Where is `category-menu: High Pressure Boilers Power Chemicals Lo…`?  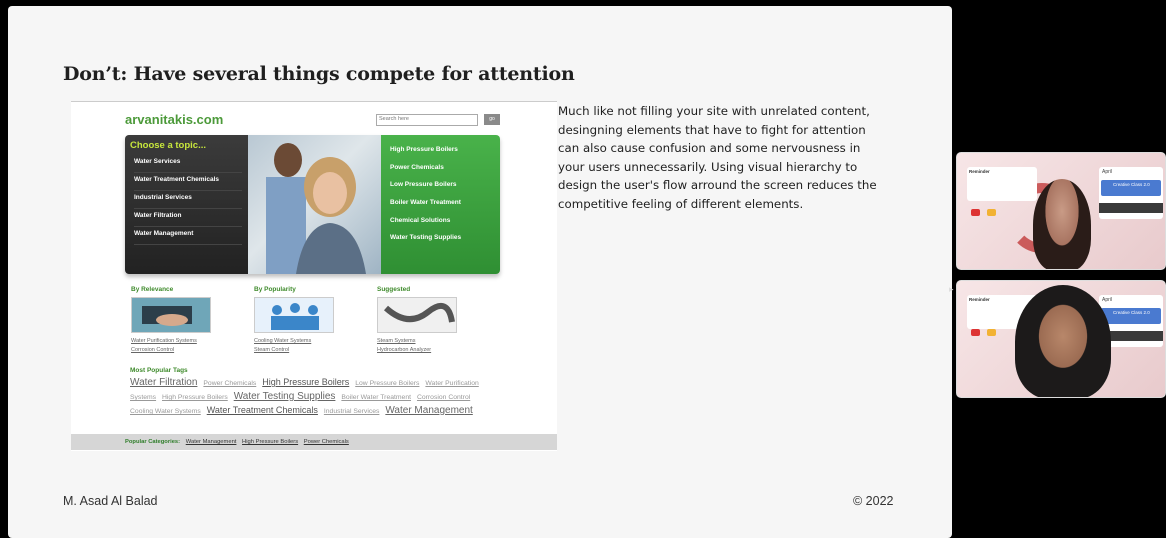 category-menu: High Pressure Boilers Power Chemicals Lo… is located at coordinates (440, 204).